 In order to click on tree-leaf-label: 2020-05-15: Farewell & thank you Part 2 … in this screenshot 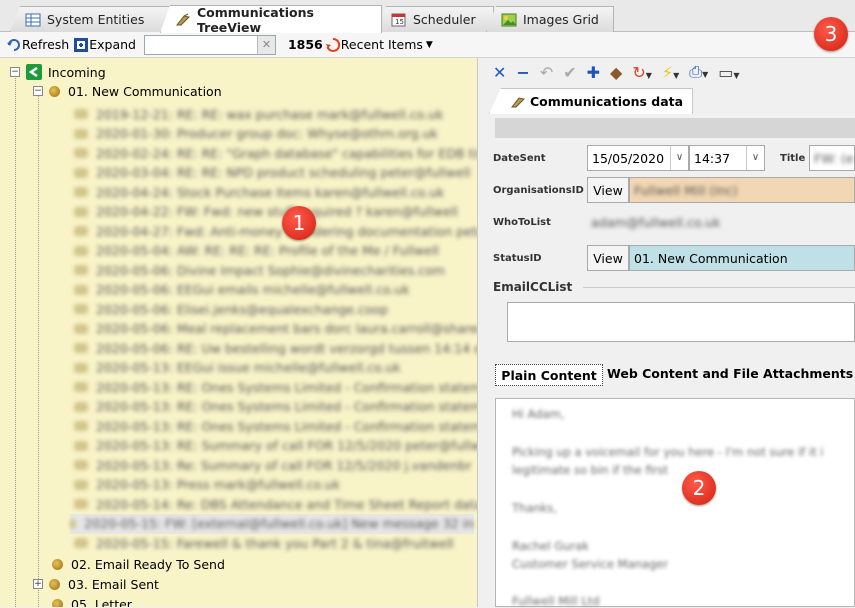, I will do `click(275, 543)`.